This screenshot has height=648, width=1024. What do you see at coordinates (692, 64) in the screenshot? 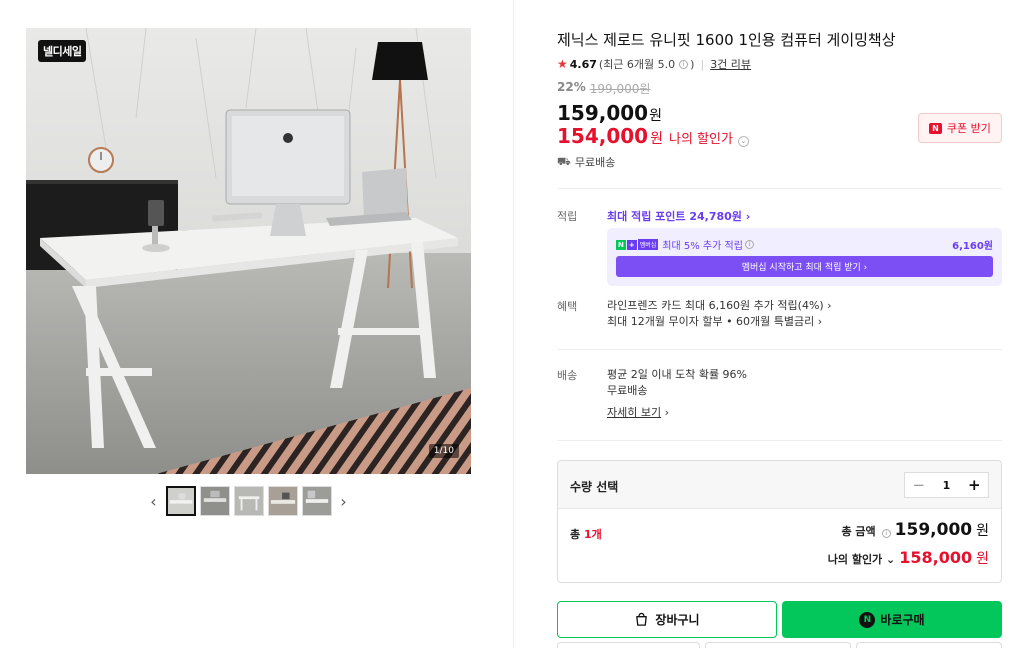
I see `rating-detail-close: )` at bounding box center [692, 64].